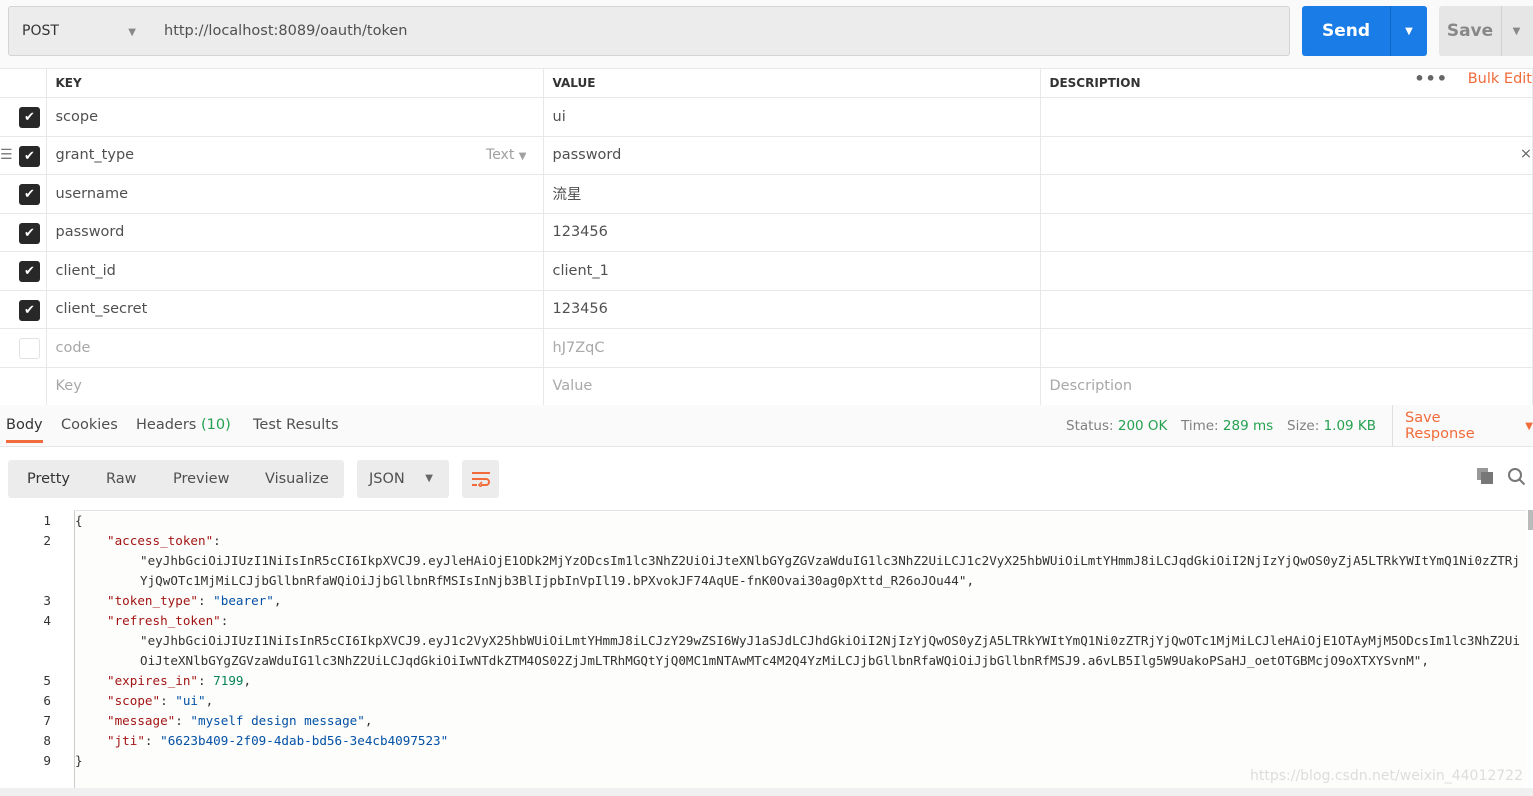  I want to click on copy-icon, so click(1485, 476).